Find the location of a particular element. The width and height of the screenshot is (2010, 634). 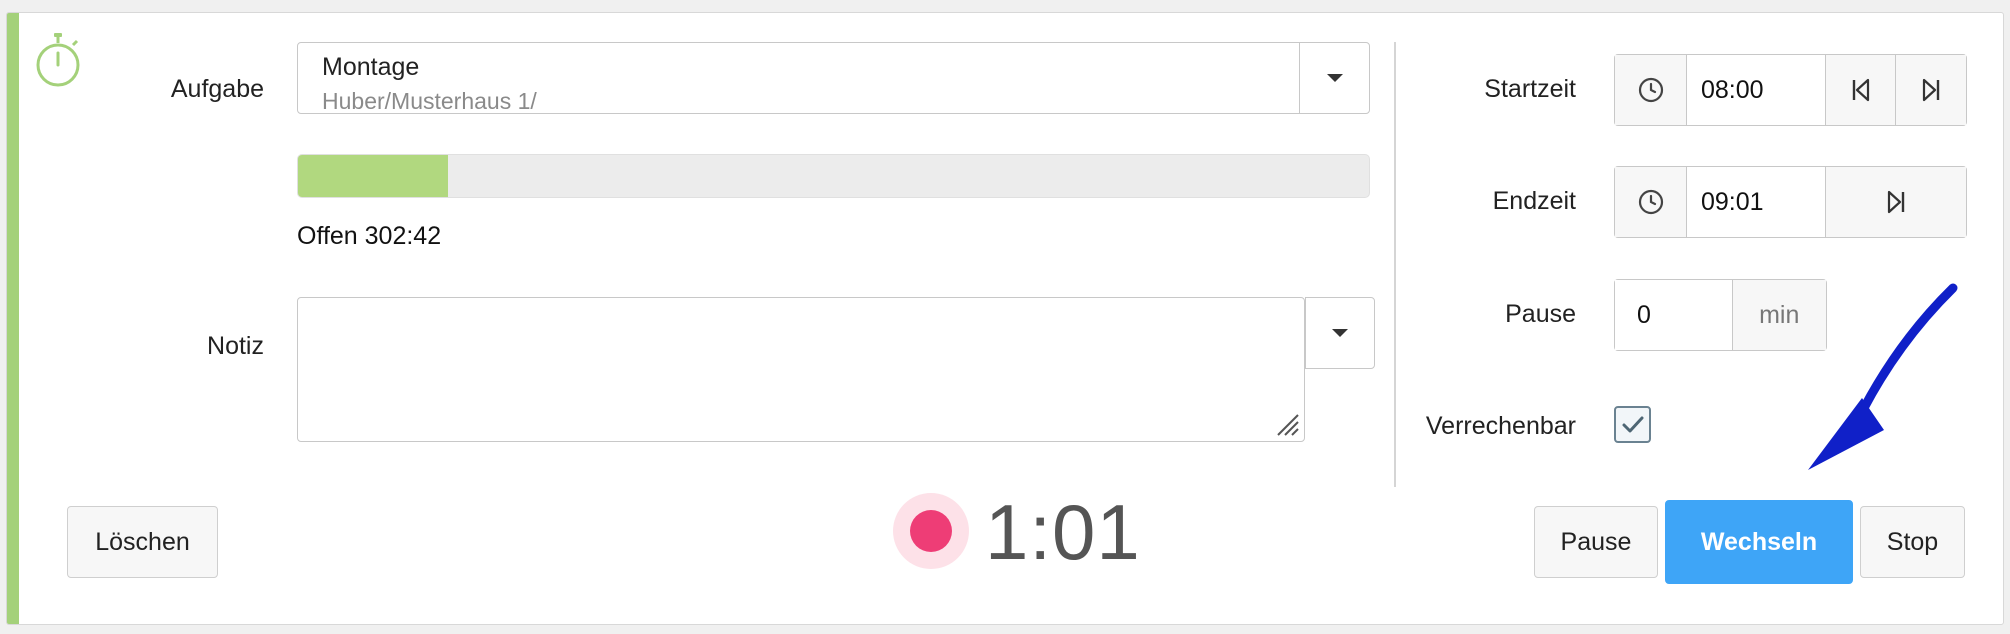

task-progress-fill is located at coordinates (373, 176).